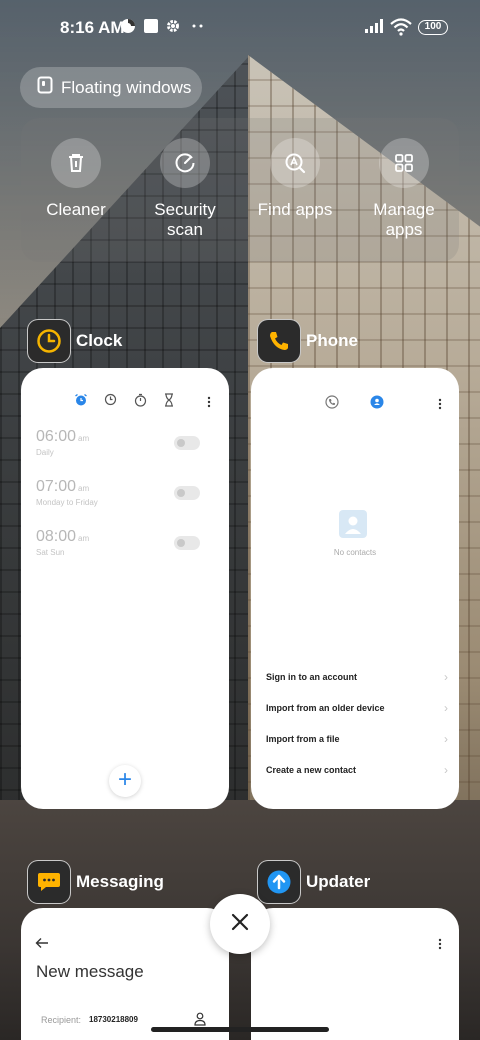 This screenshot has height=1040, width=480. Describe the element at coordinates (355, 974) in the screenshot. I see `updater-app-card` at that location.